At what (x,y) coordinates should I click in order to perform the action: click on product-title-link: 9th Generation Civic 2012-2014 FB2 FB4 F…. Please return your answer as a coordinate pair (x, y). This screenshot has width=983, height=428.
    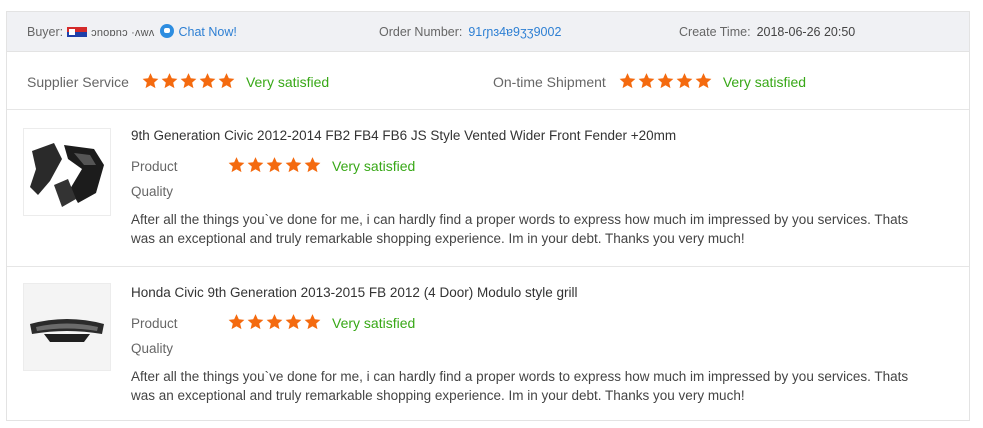
    Looking at the image, I should click on (403, 135).